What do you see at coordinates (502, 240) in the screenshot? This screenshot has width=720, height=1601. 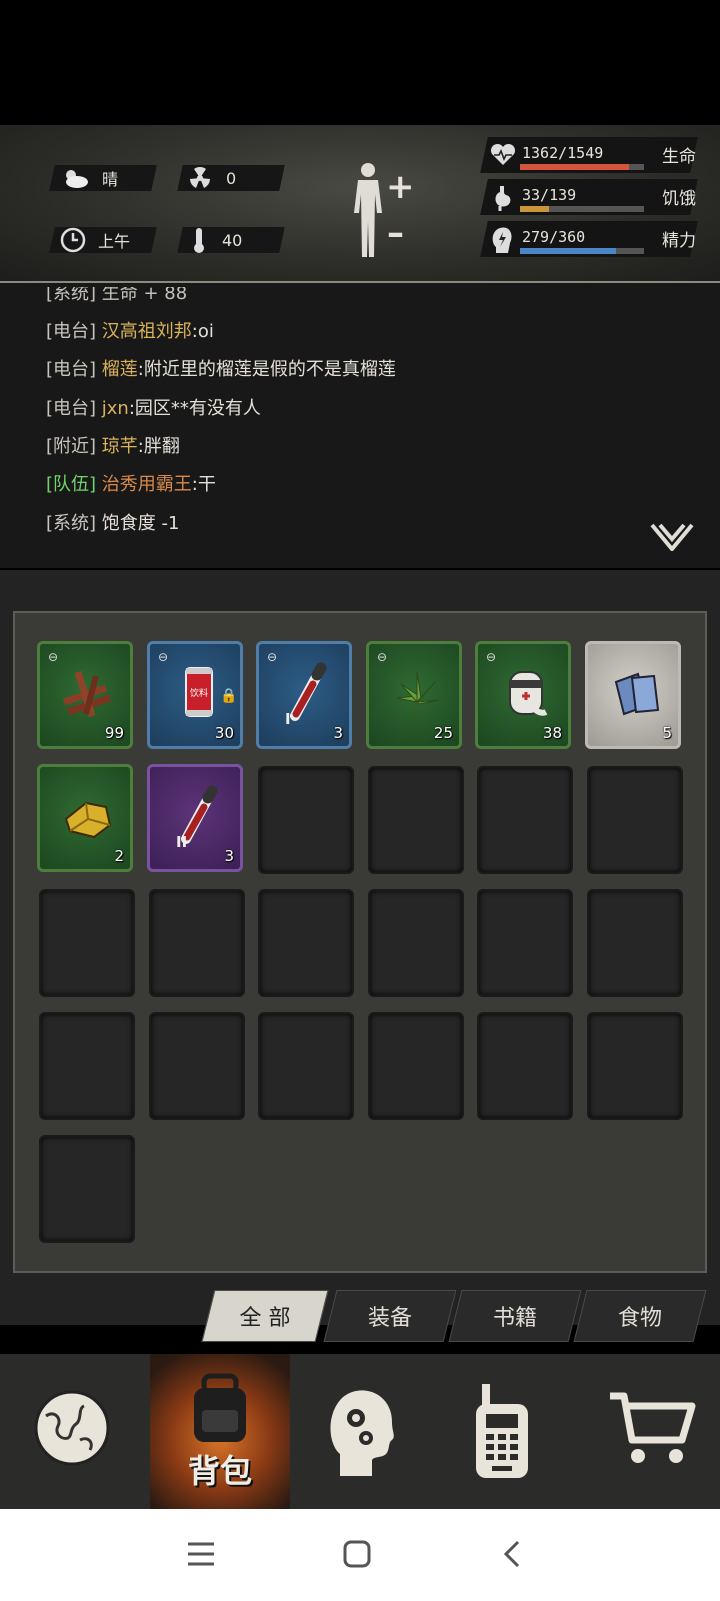 I see `head-bolt-icon` at bounding box center [502, 240].